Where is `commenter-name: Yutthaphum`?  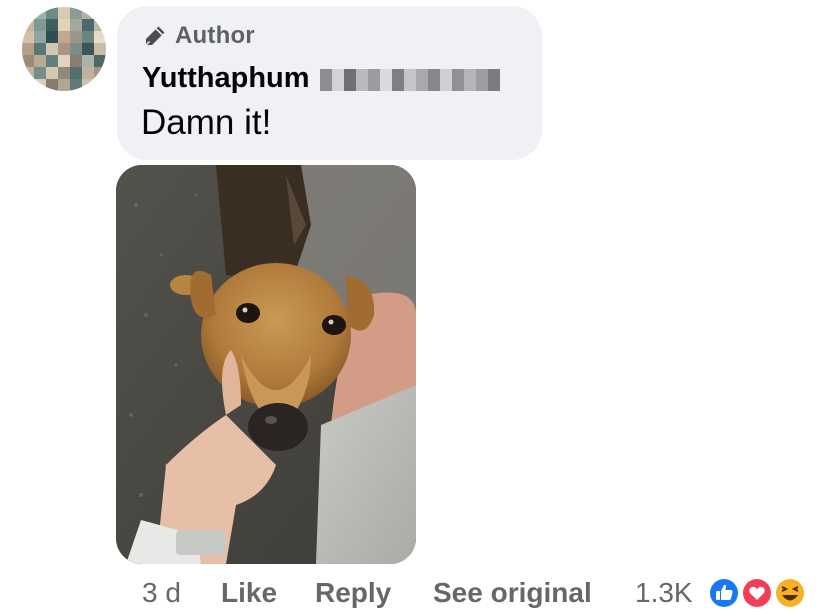 commenter-name: Yutthaphum is located at coordinates (226, 78).